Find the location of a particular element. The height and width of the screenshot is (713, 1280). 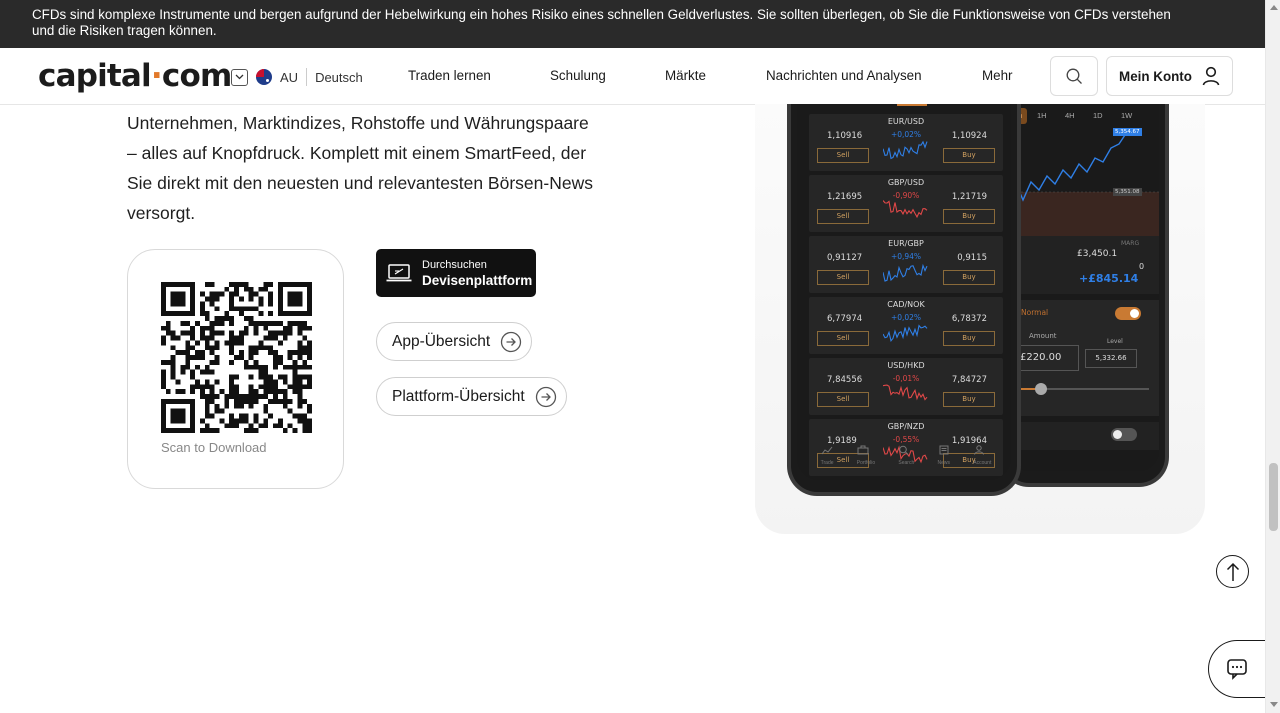

scrollbar-thumb is located at coordinates (1273, 497).